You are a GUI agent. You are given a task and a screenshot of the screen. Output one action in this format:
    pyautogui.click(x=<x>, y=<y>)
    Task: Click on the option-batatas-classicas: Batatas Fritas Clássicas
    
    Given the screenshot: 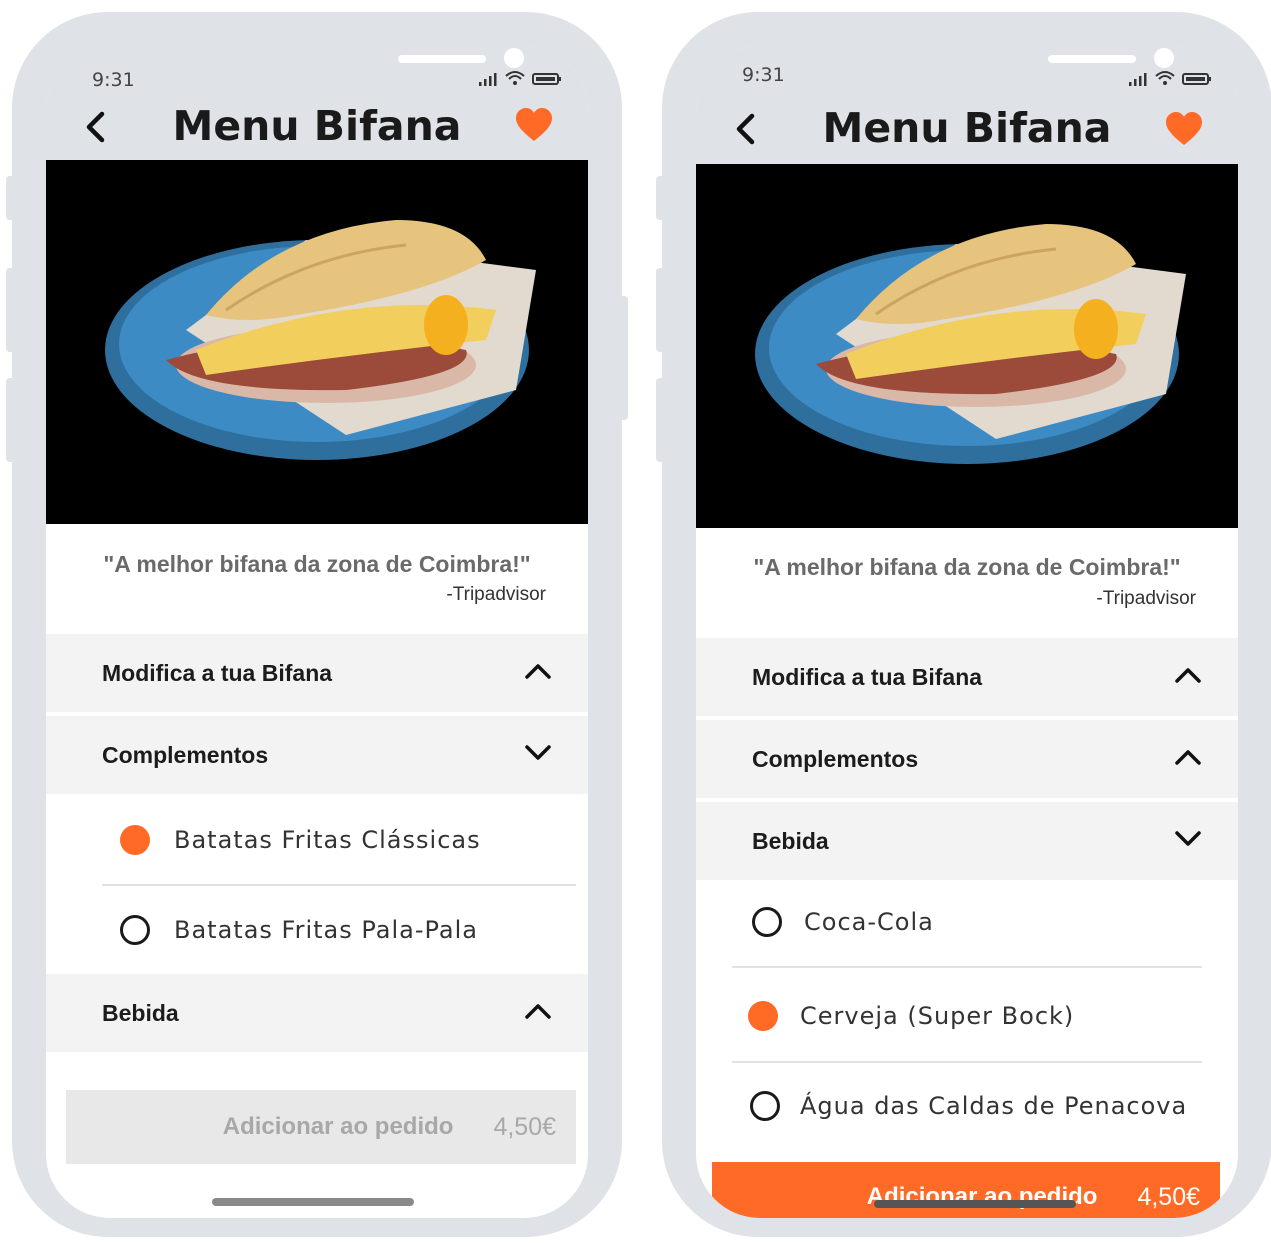 What is the action you would take?
    pyautogui.click(x=317, y=840)
    